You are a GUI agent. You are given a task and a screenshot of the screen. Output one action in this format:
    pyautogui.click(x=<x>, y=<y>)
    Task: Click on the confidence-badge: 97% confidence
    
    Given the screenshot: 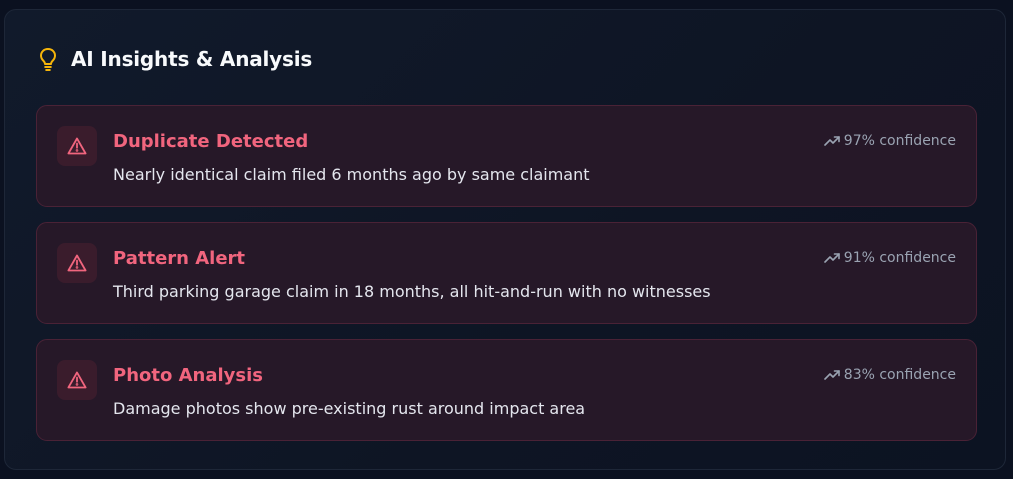 What is the action you would take?
    pyautogui.click(x=889, y=141)
    